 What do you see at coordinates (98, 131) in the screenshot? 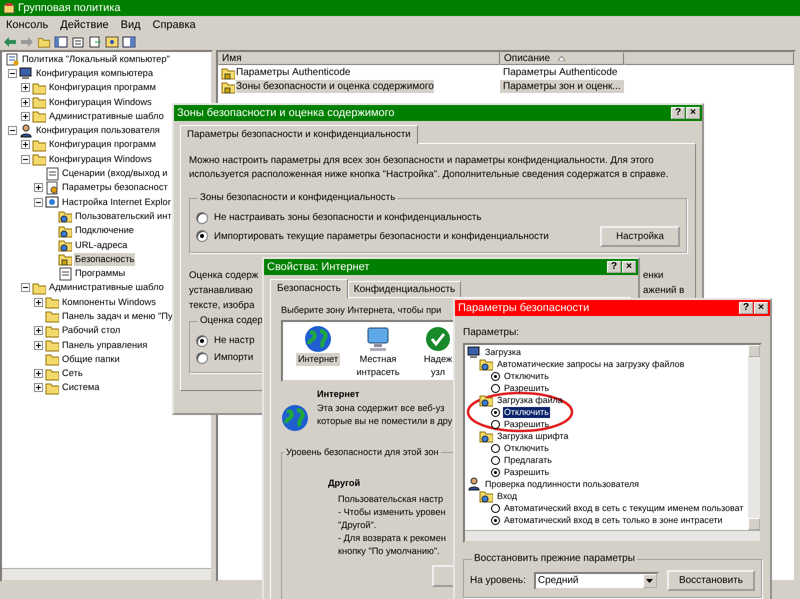
I see `tree-item: Конфигурация пользователя` at bounding box center [98, 131].